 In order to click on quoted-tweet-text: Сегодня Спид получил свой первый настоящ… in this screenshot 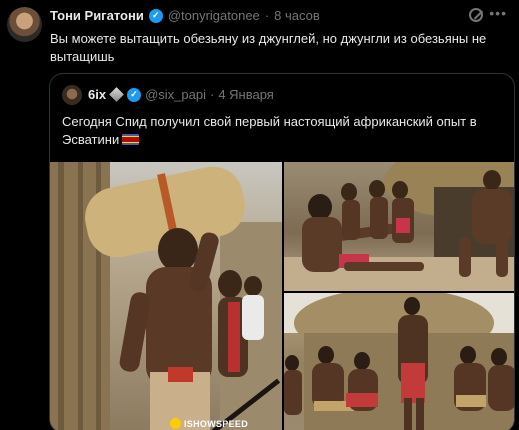, I will do `click(282, 131)`.